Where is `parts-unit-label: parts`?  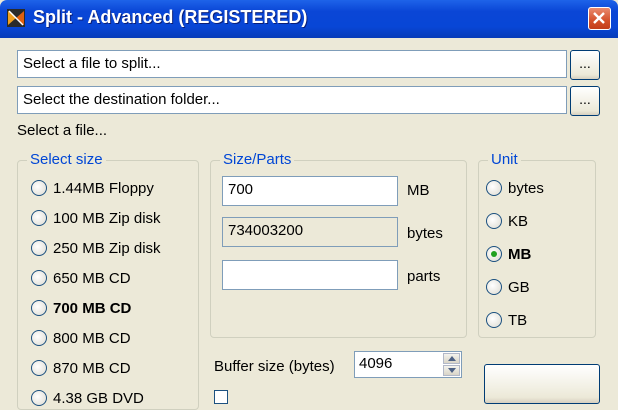 parts-unit-label: parts is located at coordinates (424, 276).